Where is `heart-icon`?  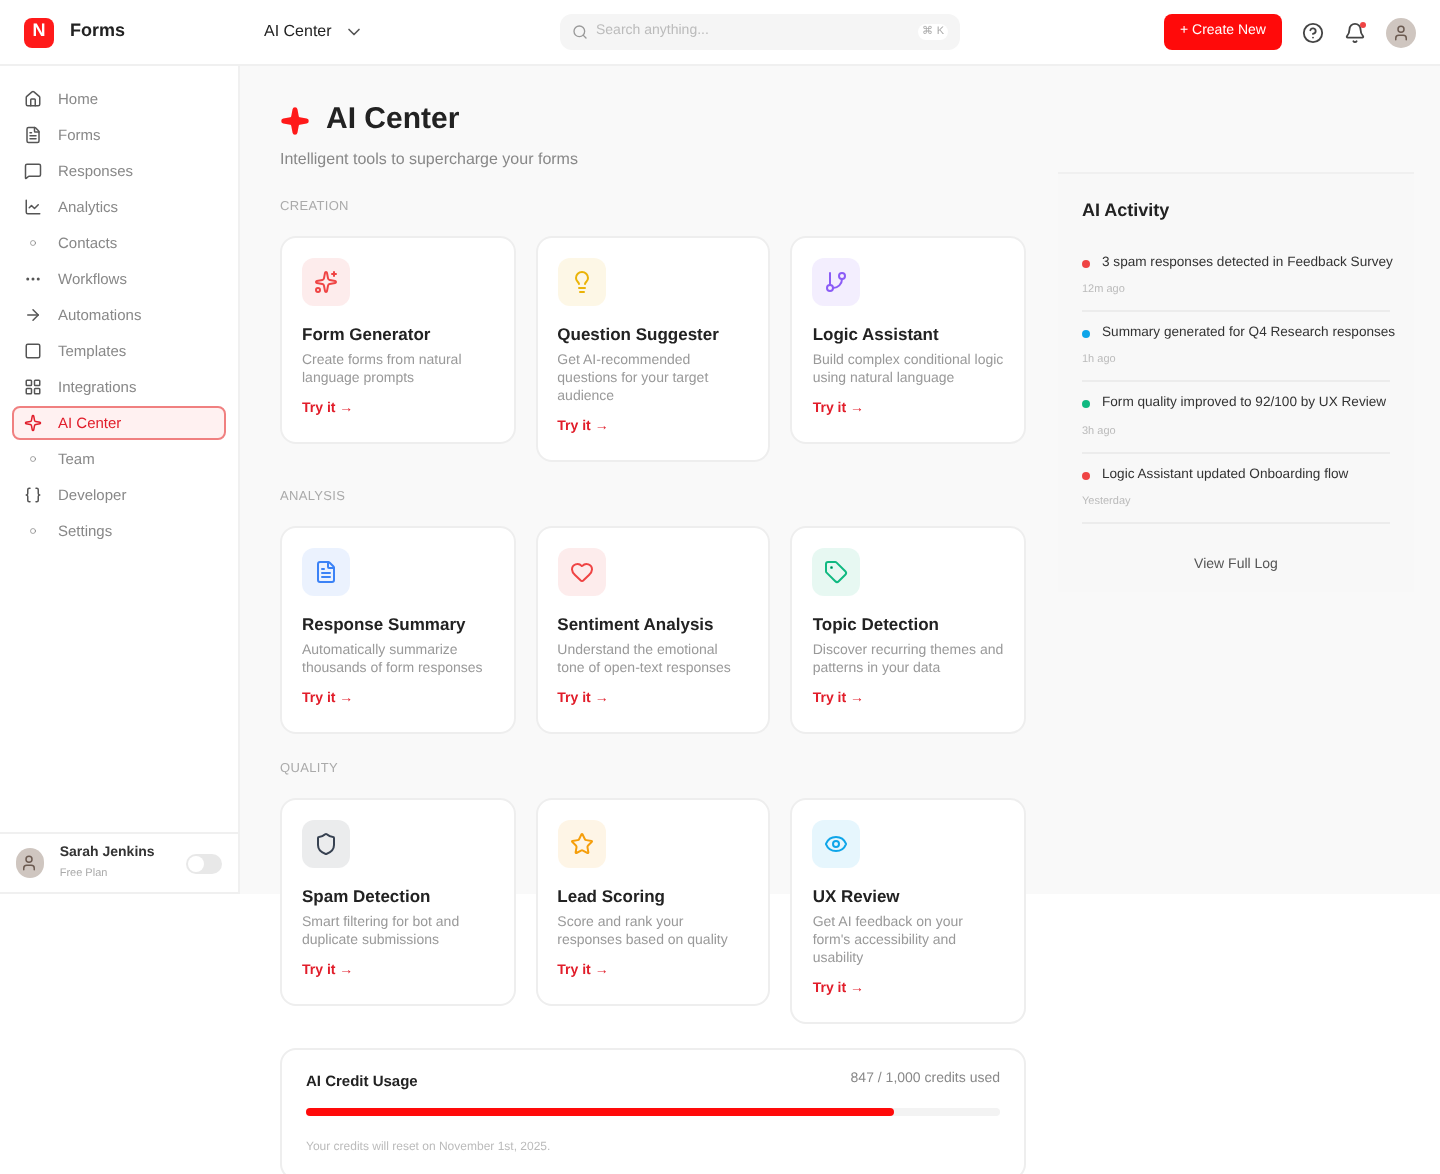
heart-icon is located at coordinates (581, 572).